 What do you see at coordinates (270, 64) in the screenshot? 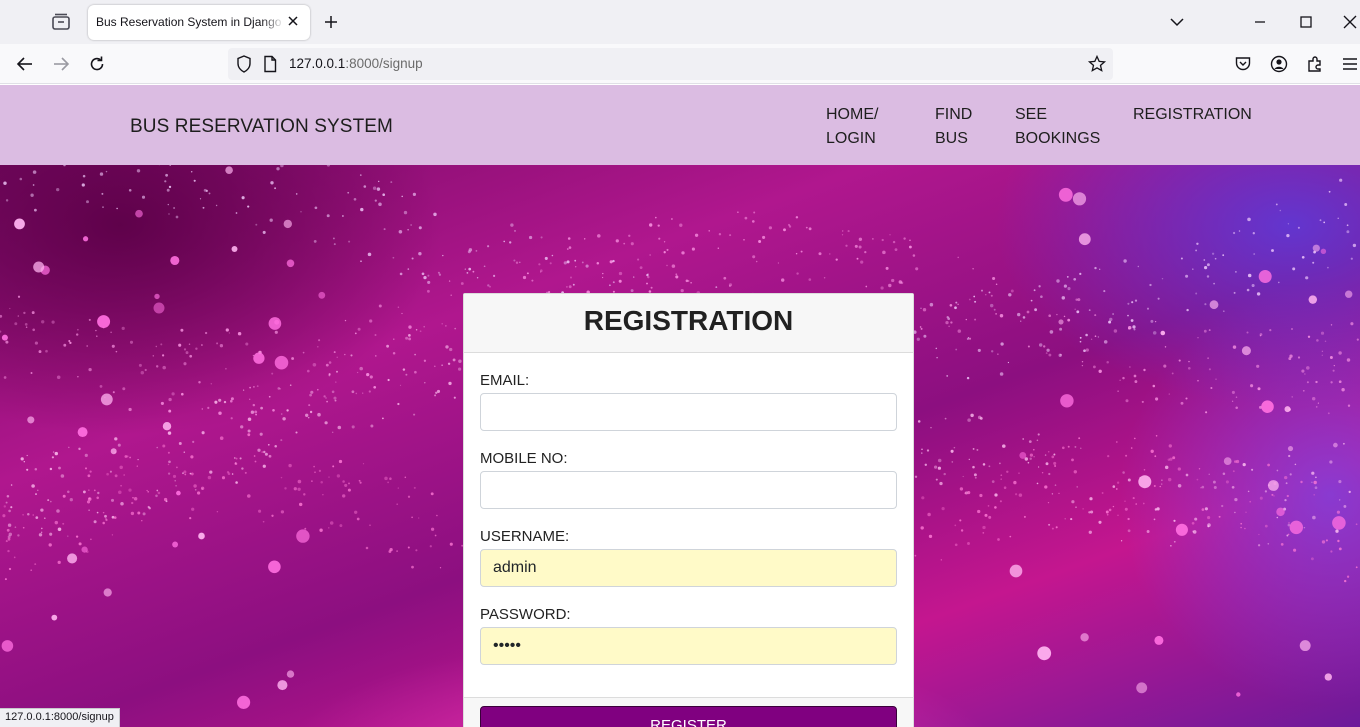
I see `page-icon` at bounding box center [270, 64].